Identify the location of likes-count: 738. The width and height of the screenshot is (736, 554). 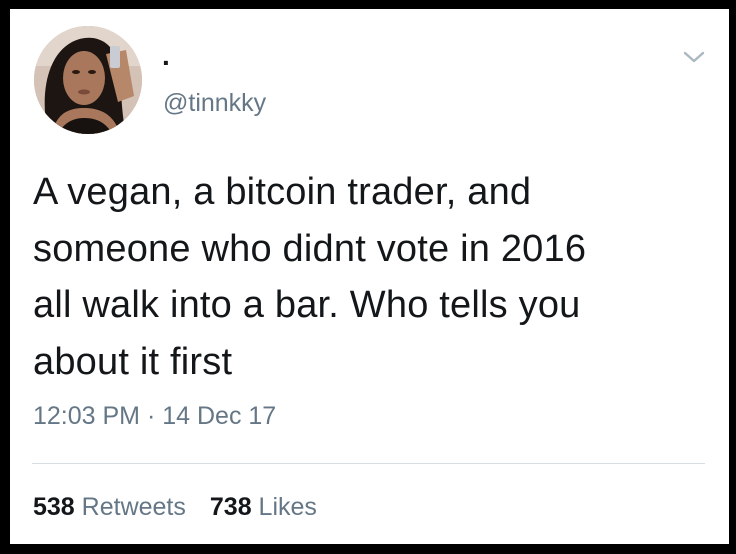
(230, 507).